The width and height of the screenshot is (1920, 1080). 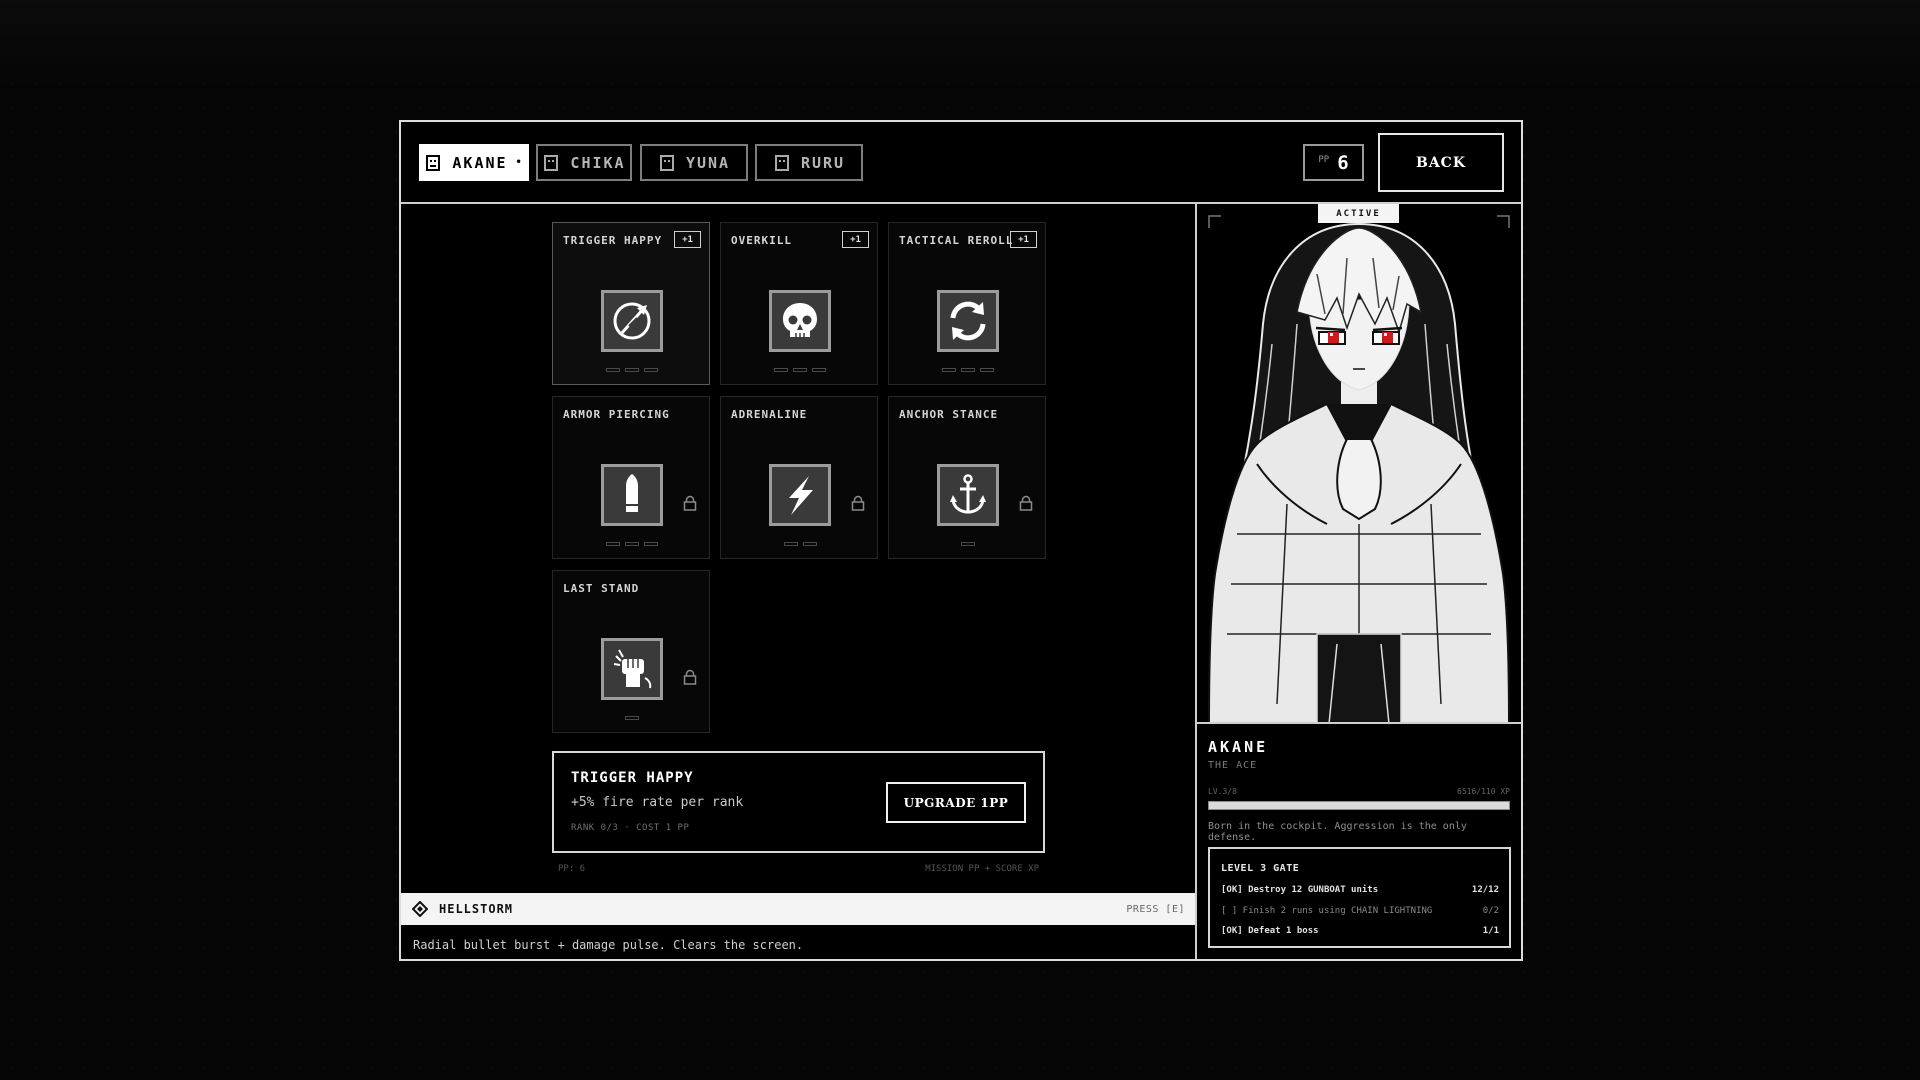 I want to click on character-tabs-header: AKANE • CHIKA YUNA RURU PP 6 BACK, so click(x=961, y=163).